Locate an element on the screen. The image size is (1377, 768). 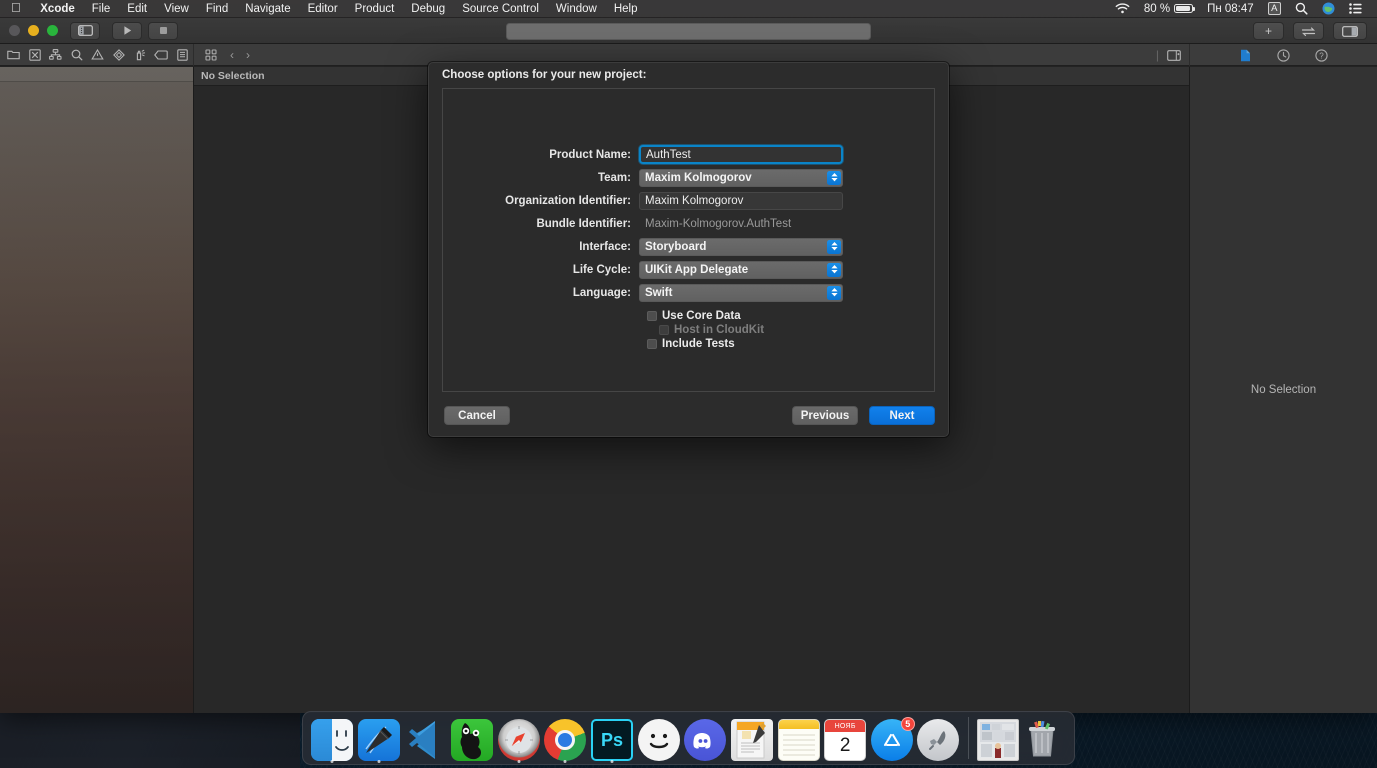
keyboard-layout-indicator: A is located at coordinates (1274, 8).